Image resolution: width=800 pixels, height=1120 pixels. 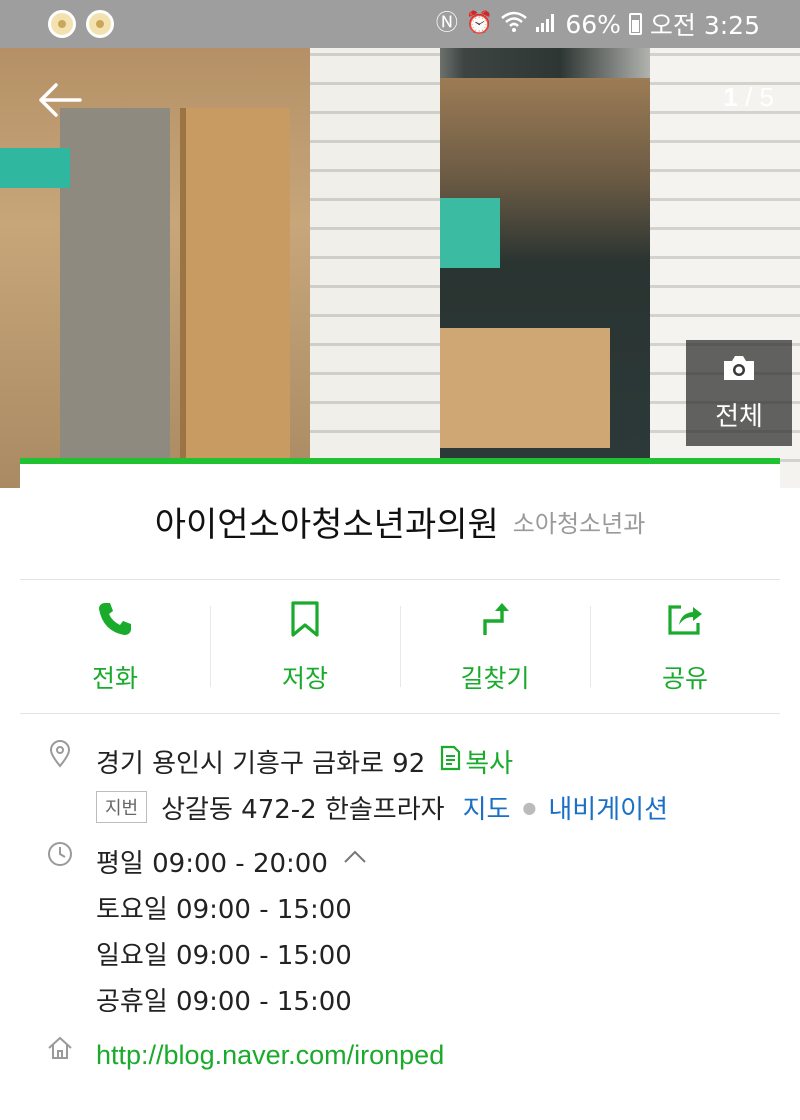 I want to click on notification-icons, so click(x=81, y=24).